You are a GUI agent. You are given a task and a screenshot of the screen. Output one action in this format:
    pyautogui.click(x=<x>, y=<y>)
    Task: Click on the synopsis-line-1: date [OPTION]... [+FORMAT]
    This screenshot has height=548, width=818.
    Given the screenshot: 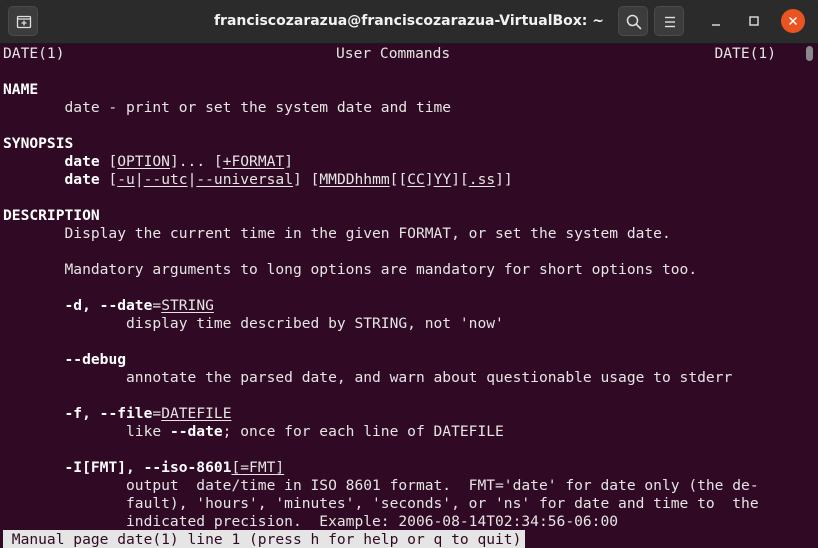 What is the action you would take?
    pyautogui.click(x=148, y=162)
    